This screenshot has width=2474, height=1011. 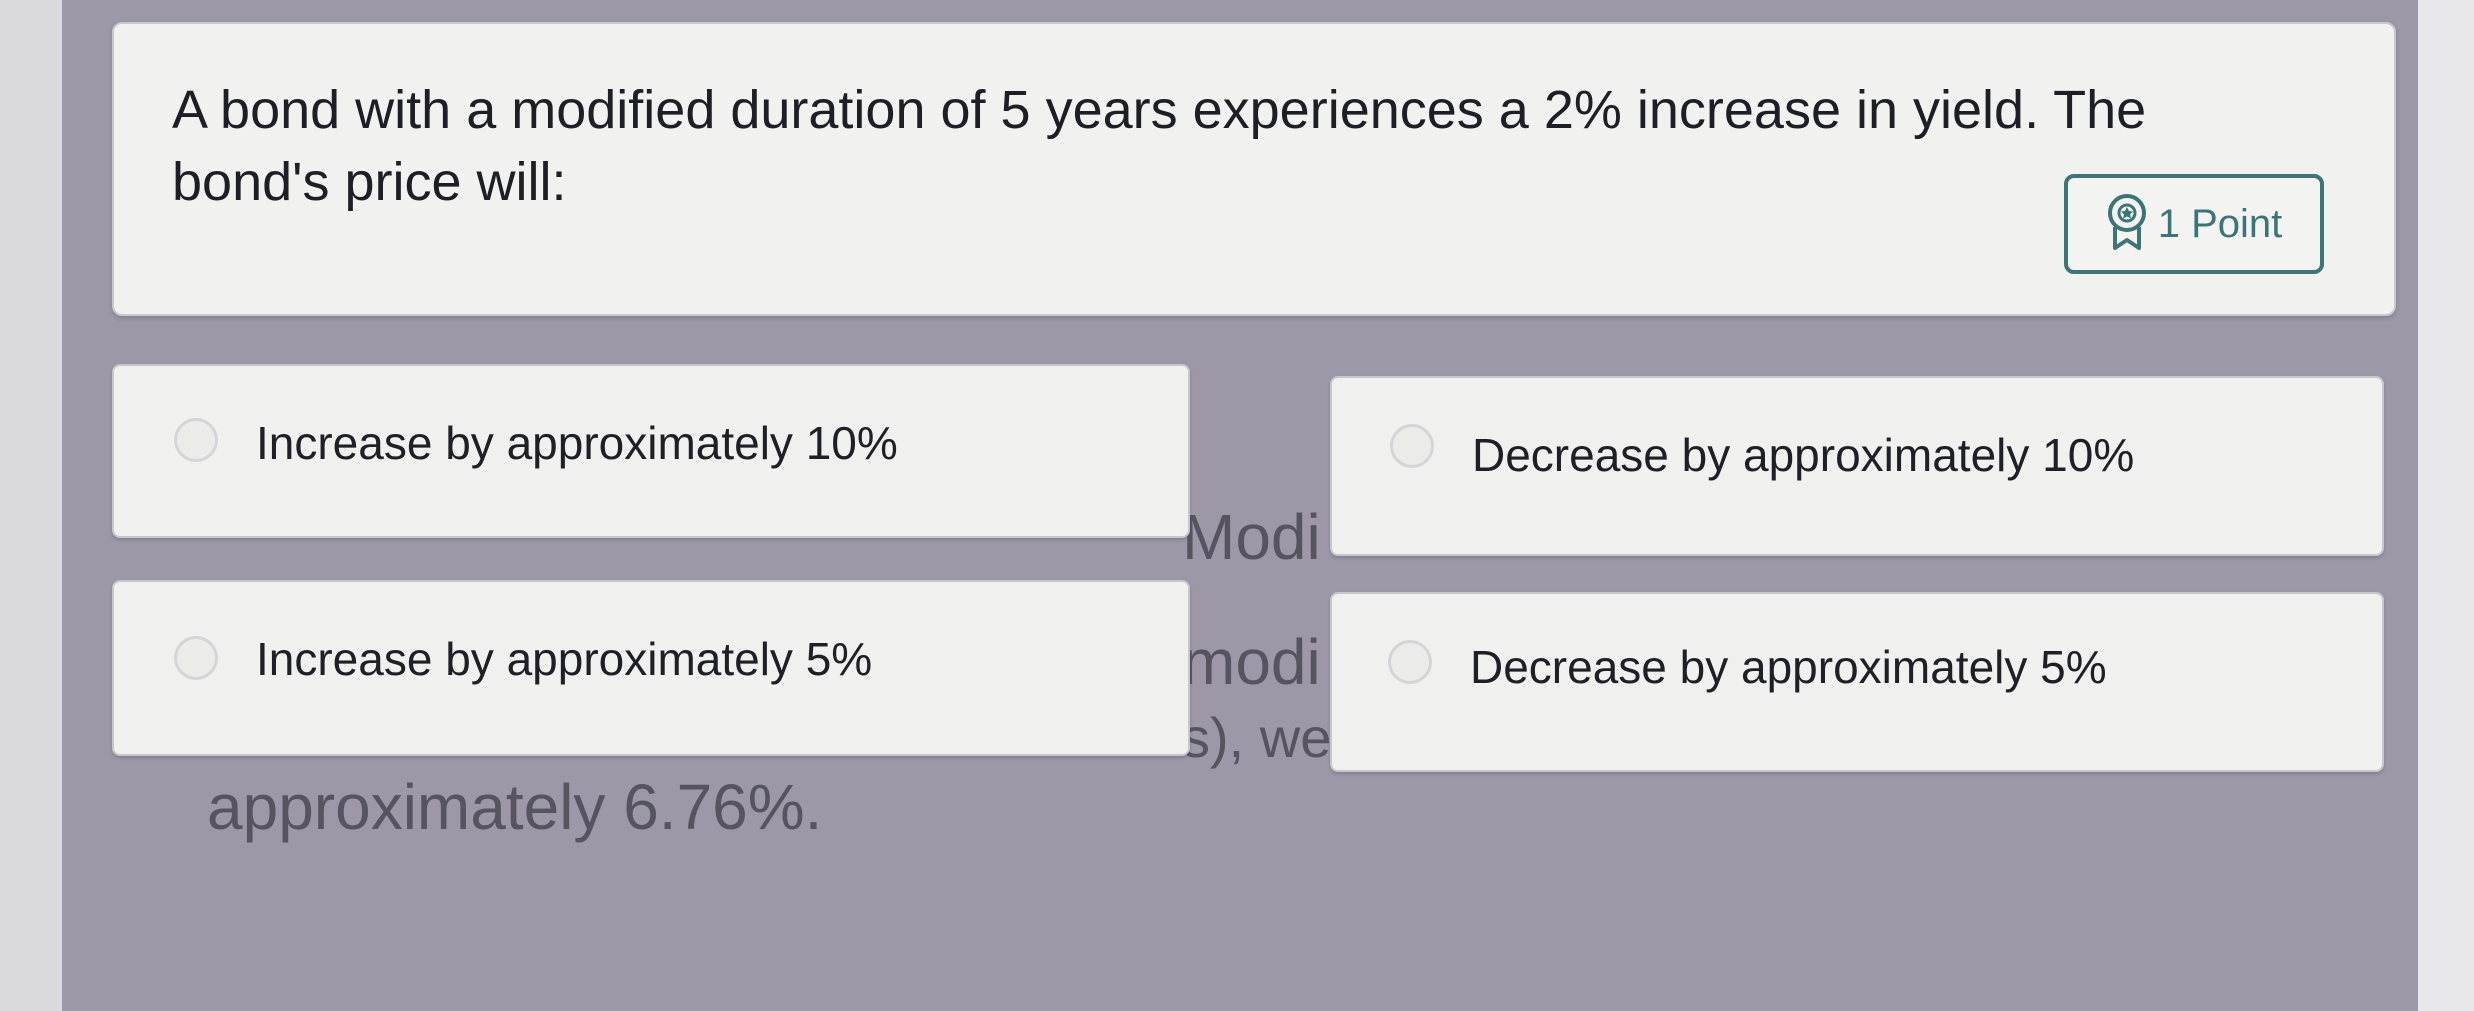 I want to click on answer-option-3: Increase by approximately 5%, so click(x=651, y=668).